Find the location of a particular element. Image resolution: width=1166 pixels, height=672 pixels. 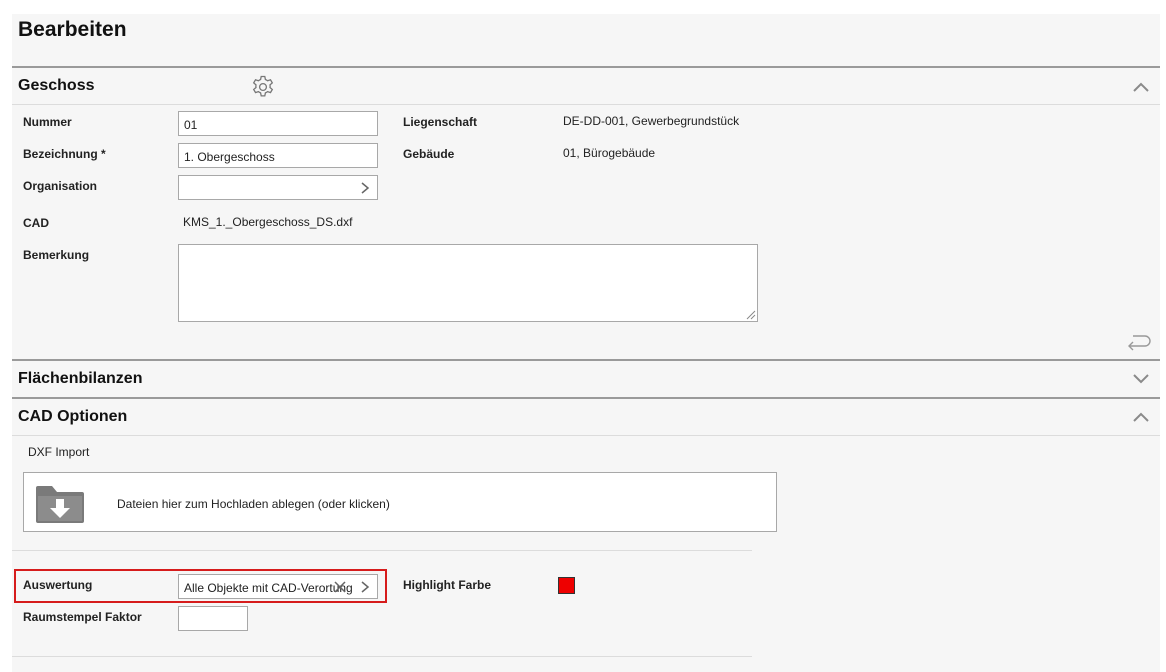

clear-icon is located at coordinates (340, 587).